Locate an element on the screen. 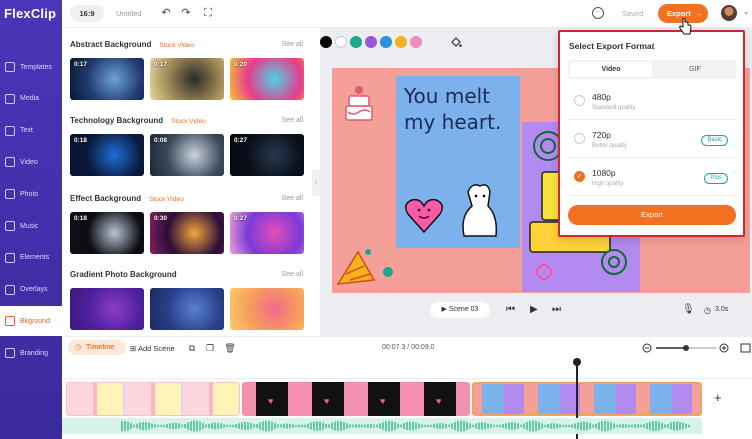 This screenshot has height=439, width=752. export-option-1080p: ✓ 1080p High quality Plus is located at coordinates (652, 179).